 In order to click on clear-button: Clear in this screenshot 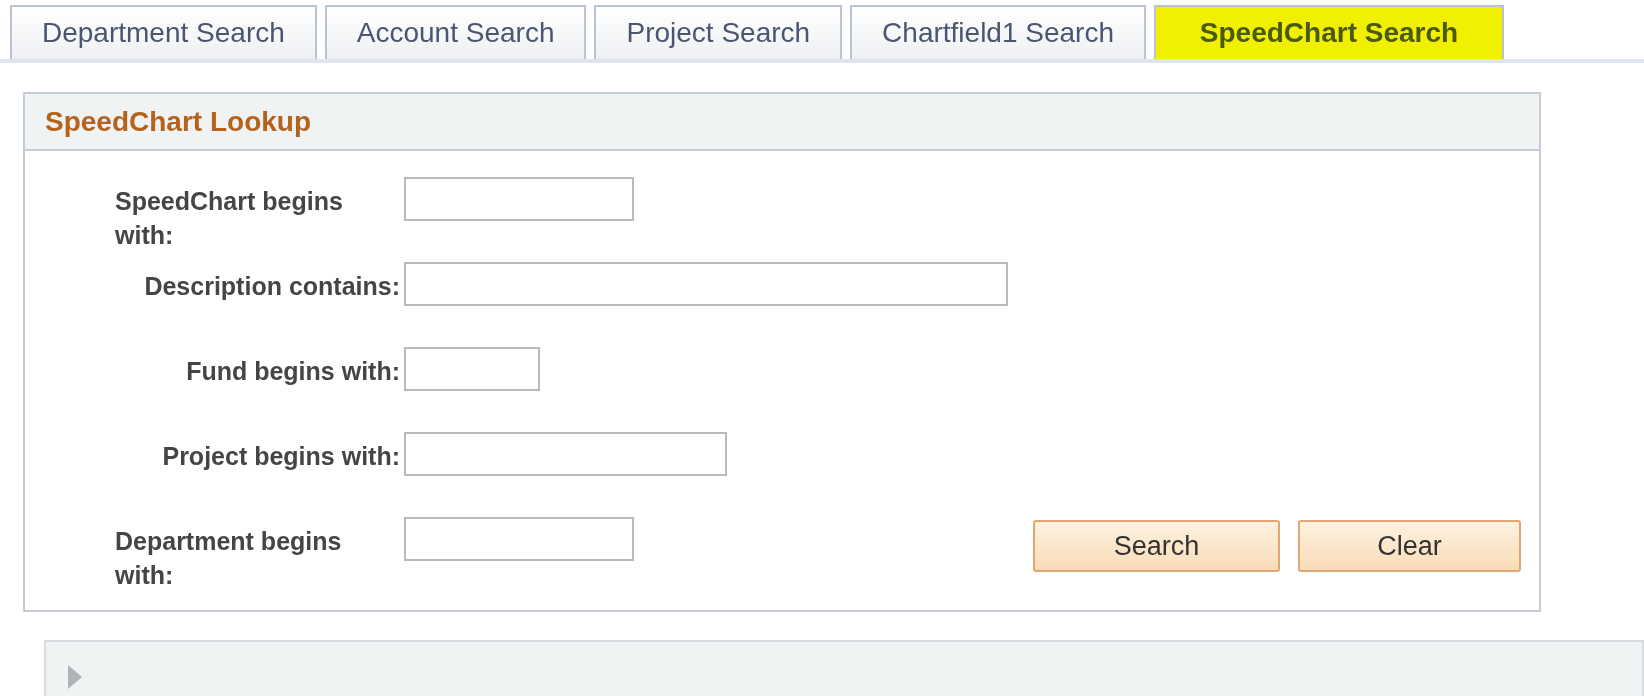, I will do `click(1409, 546)`.